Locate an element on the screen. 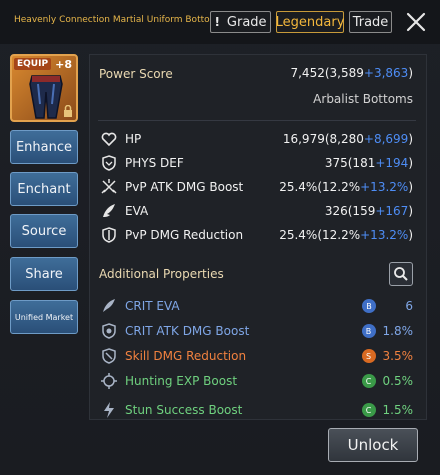 Image resolution: width=440 pixels, height=475 pixels. stat-row-pvp-dmg-reduction: PvP DMG Reduction 25.4%(12.2%+13.2%) is located at coordinates (256, 235).